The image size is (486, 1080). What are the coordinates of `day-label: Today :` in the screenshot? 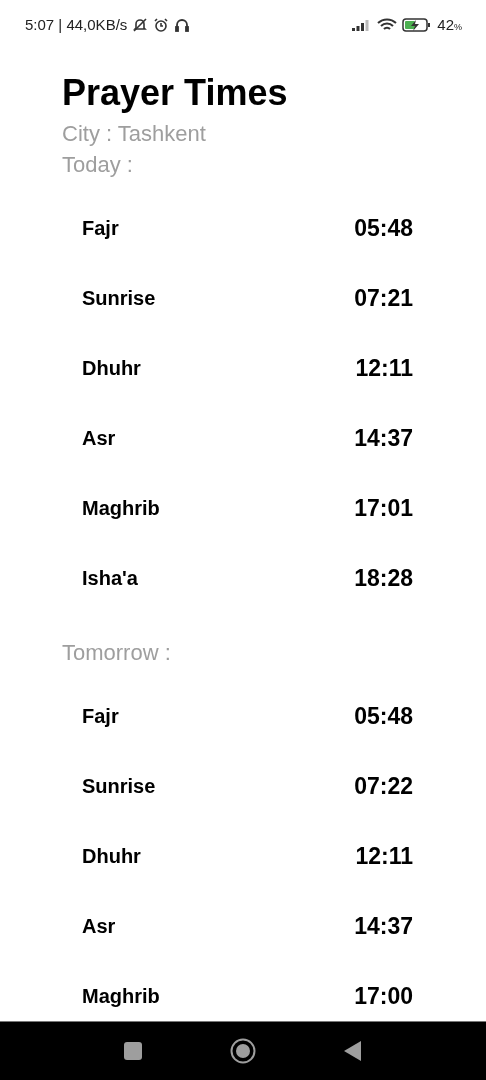 It's located at (98, 165).